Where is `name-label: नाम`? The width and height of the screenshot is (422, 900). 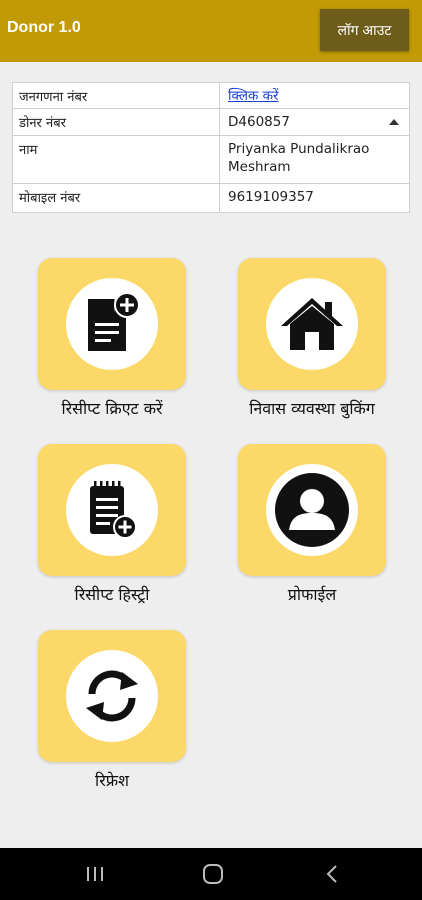 name-label: नाम is located at coordinates (116, 159).